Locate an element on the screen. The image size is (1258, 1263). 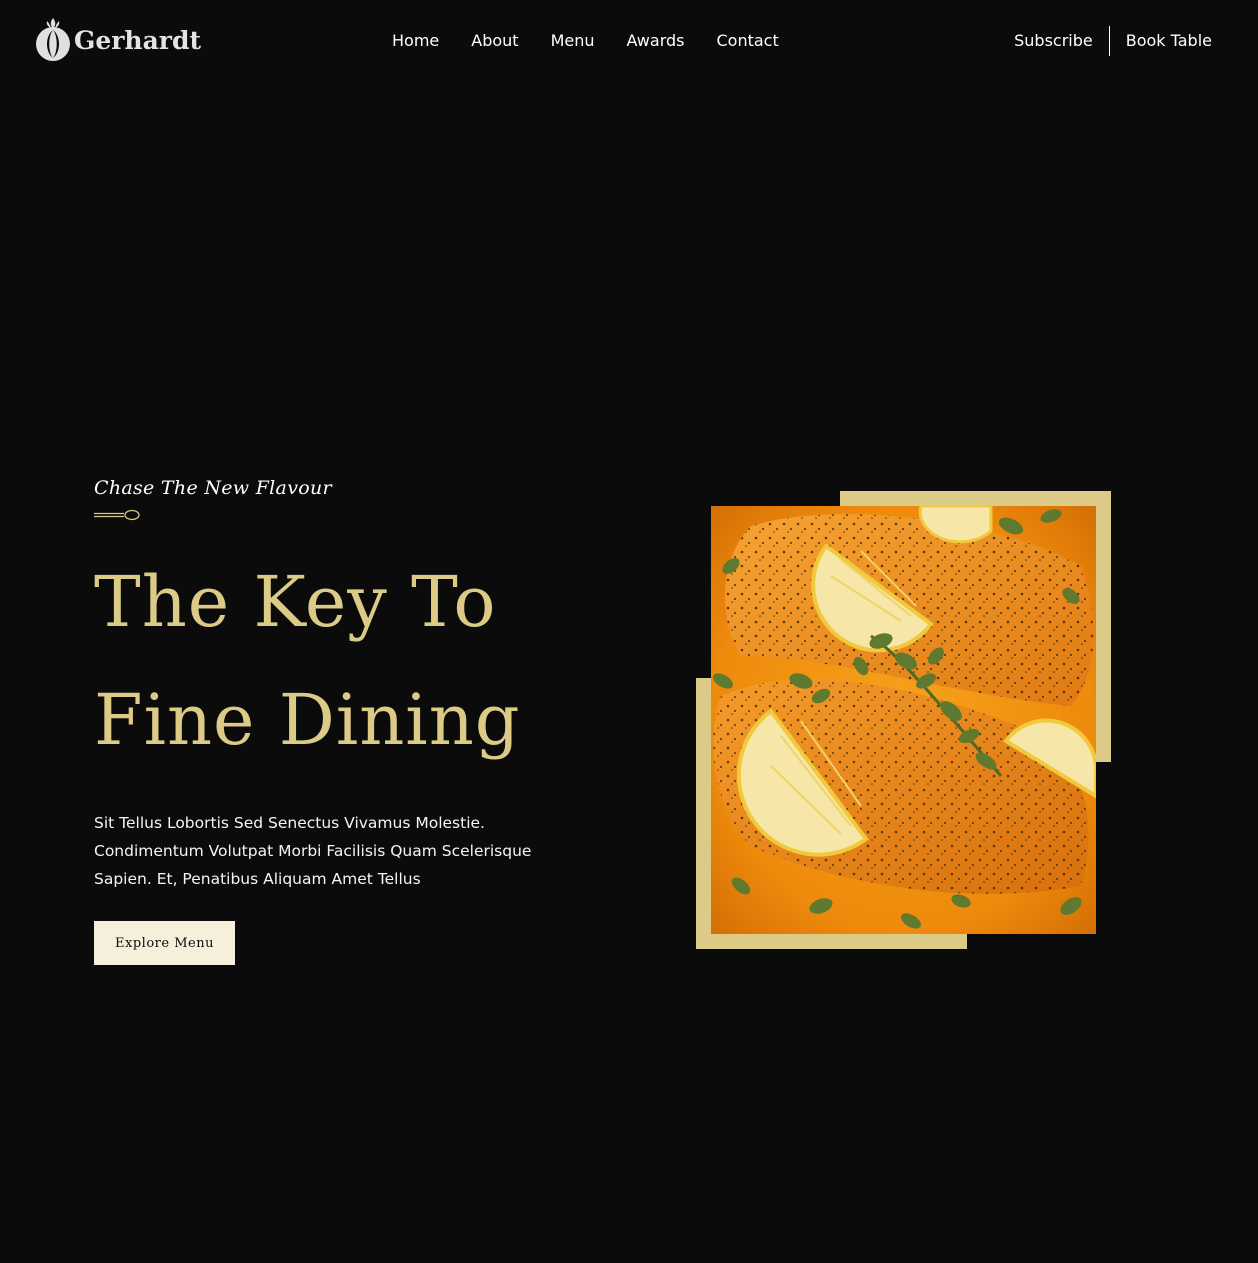
nav-item-awards: Awards is located at coordinates (656, 41).